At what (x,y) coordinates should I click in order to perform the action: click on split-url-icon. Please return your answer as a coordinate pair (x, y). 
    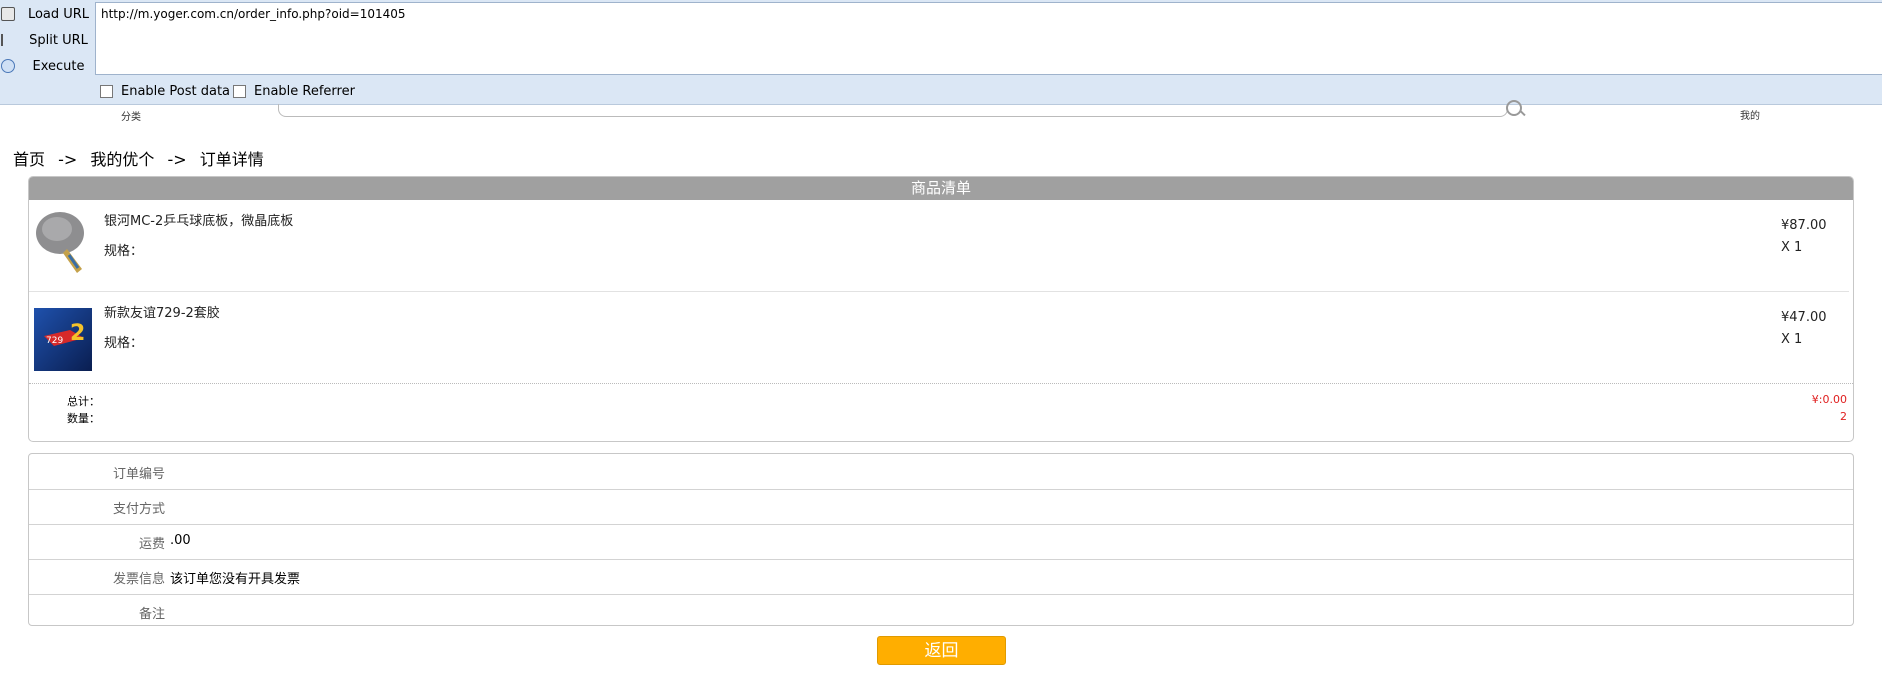
    Looking at the image, I should click on (8, 40).